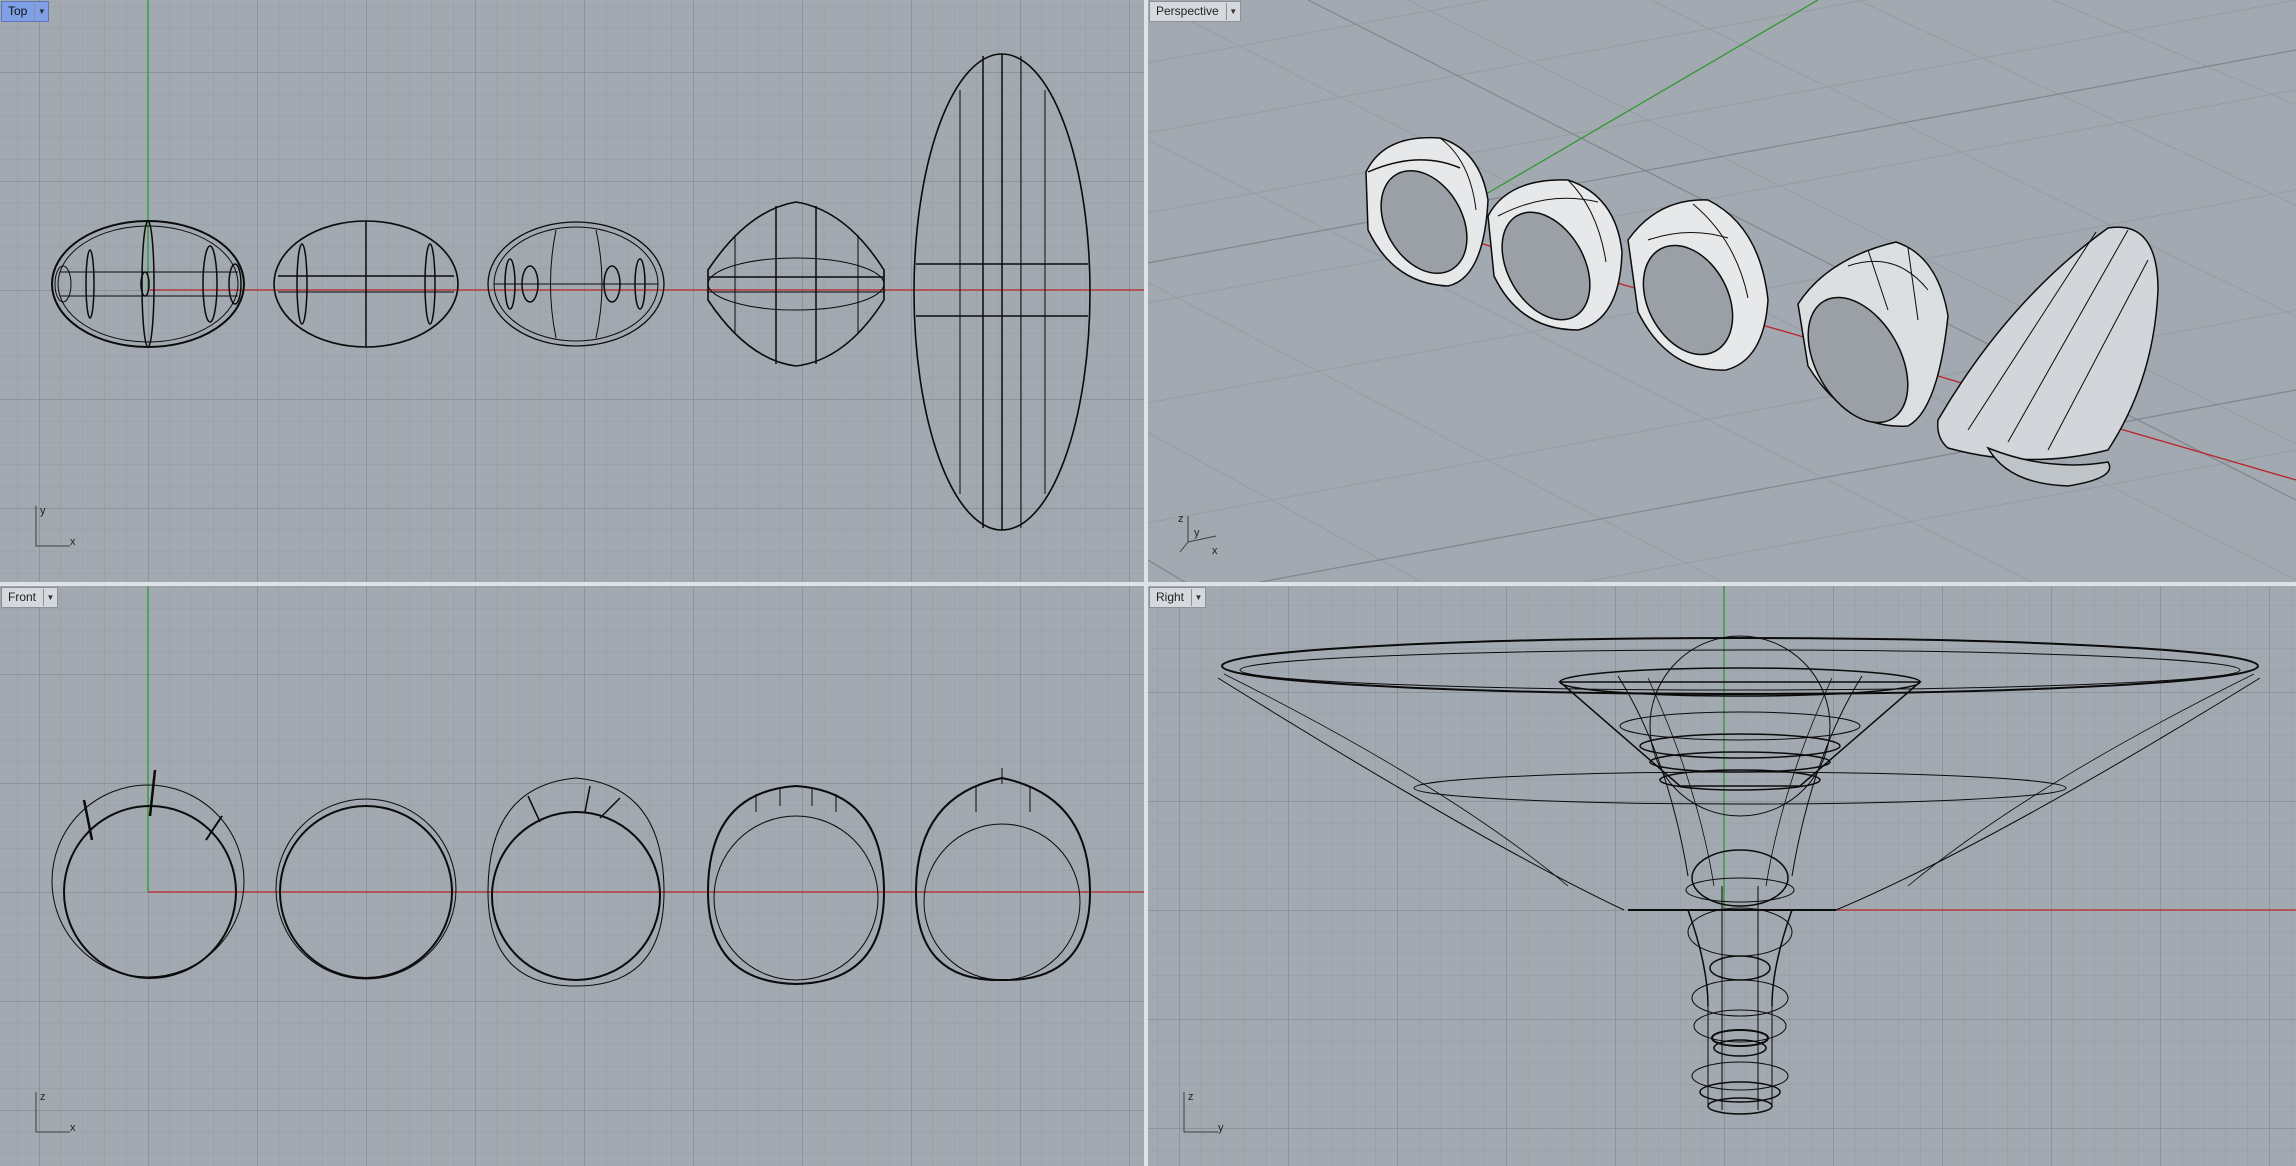 Image resolution: width=2296 pixels, height=1166 pixels. Describe the element at coordinates (2047, 356) in the screenshot. I see `ring-5-shaded` at that location.